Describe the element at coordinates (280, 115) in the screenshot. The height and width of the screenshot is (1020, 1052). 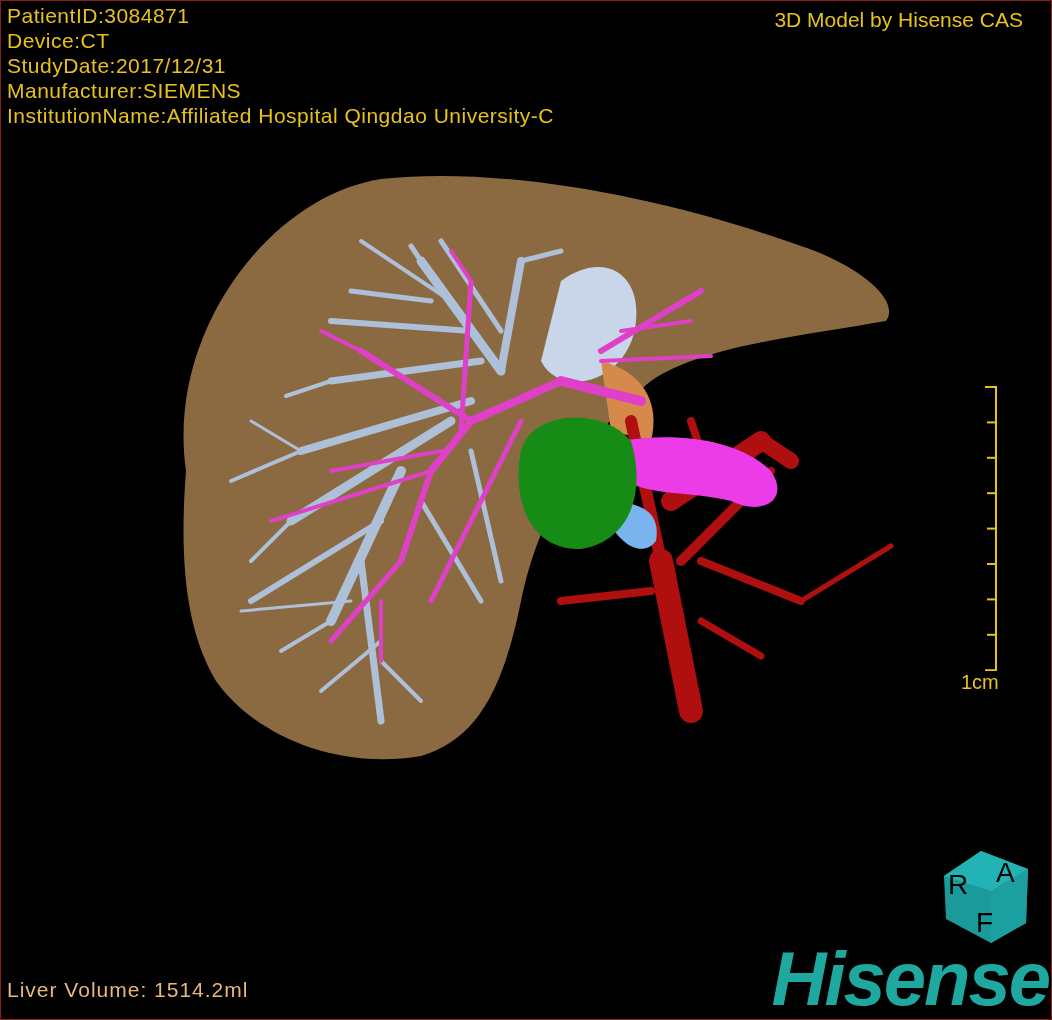
I see `patient-info-line: InstitutionName:Affiliated Hospital Qingdao University-C` at that location.